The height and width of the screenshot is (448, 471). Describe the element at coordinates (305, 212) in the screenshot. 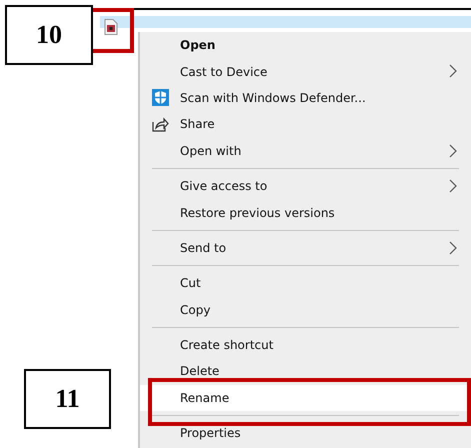

I see `menu-item: Restore previous versions` at that location.